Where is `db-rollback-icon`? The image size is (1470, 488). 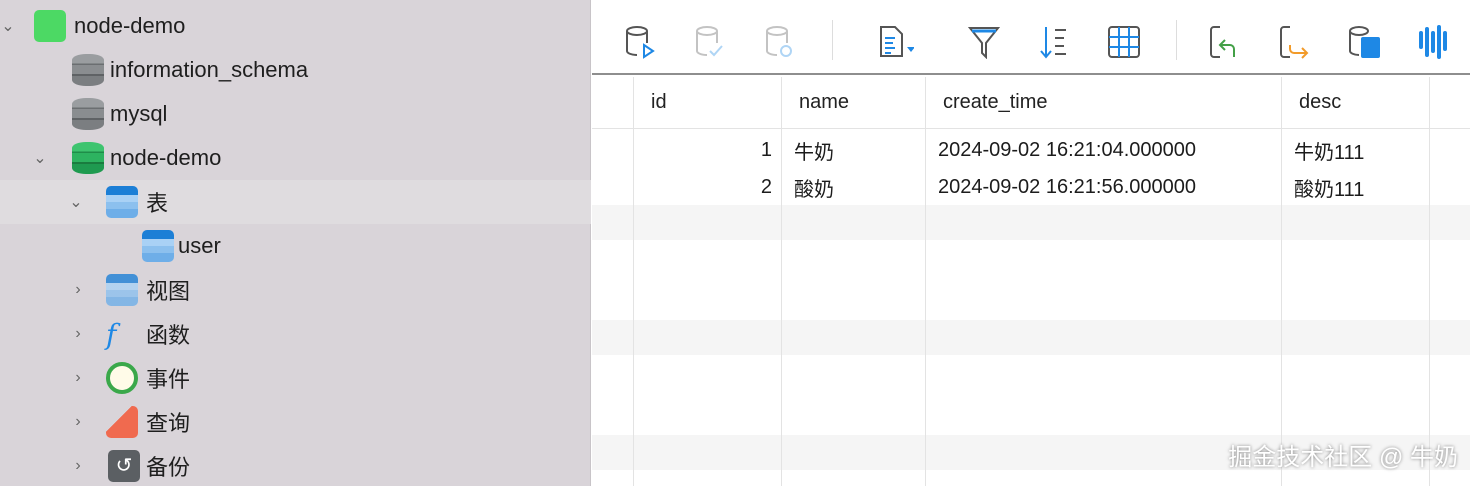 db-rollback-icon is located at coordinates (780, 42).